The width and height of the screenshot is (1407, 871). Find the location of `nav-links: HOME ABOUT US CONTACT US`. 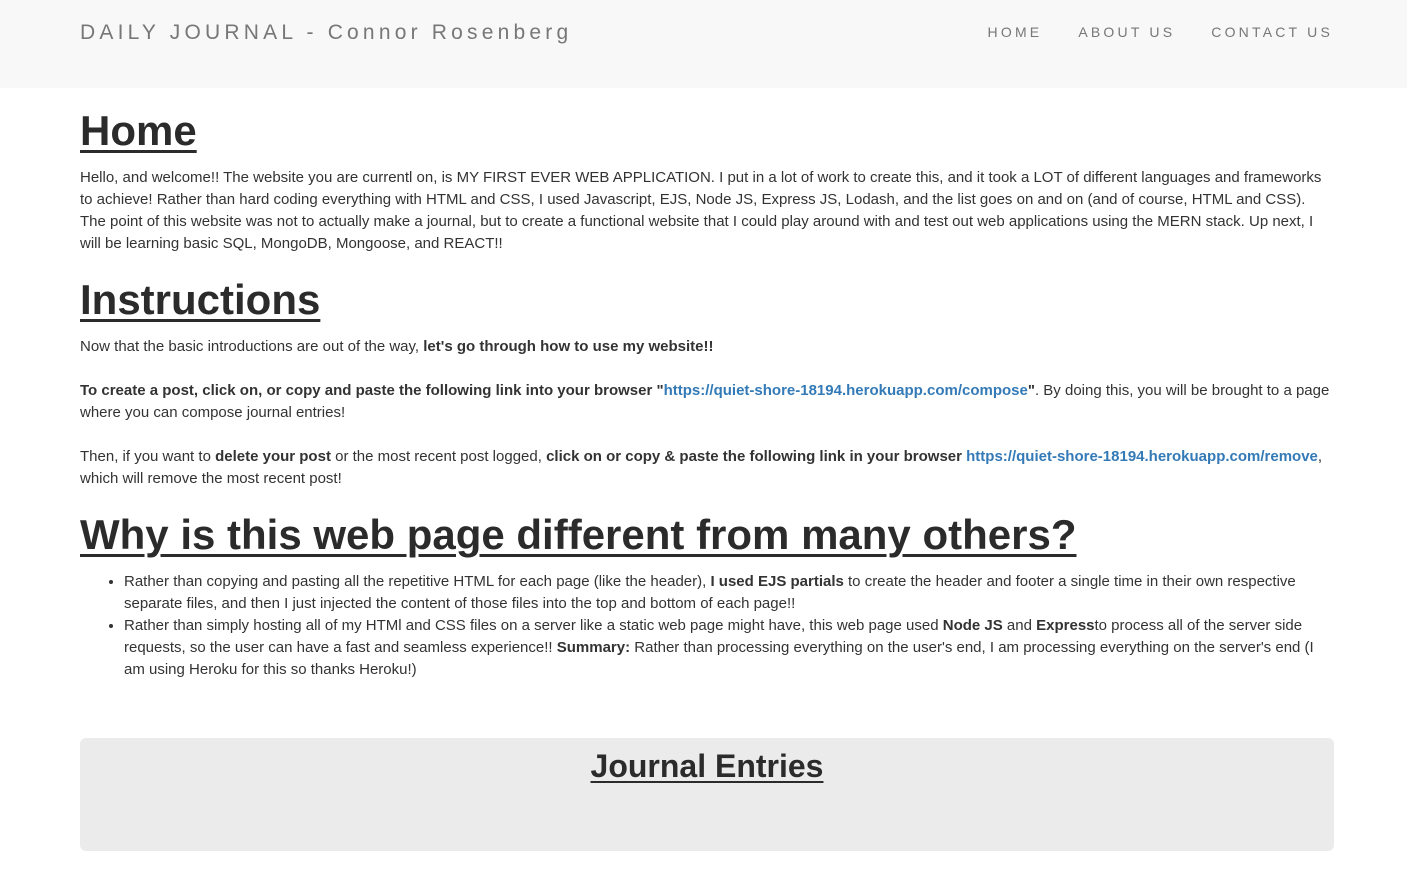

nav-links: HOME ABOUT US CONTACT US is located at coordinates (1160, 32).